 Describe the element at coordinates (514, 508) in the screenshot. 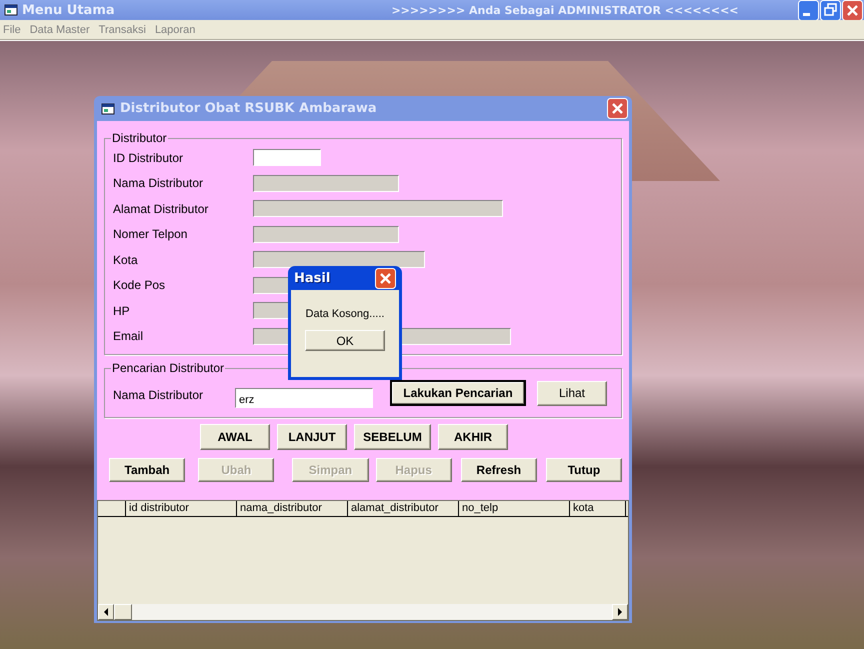

I see `column-header: no_telp` at that location.